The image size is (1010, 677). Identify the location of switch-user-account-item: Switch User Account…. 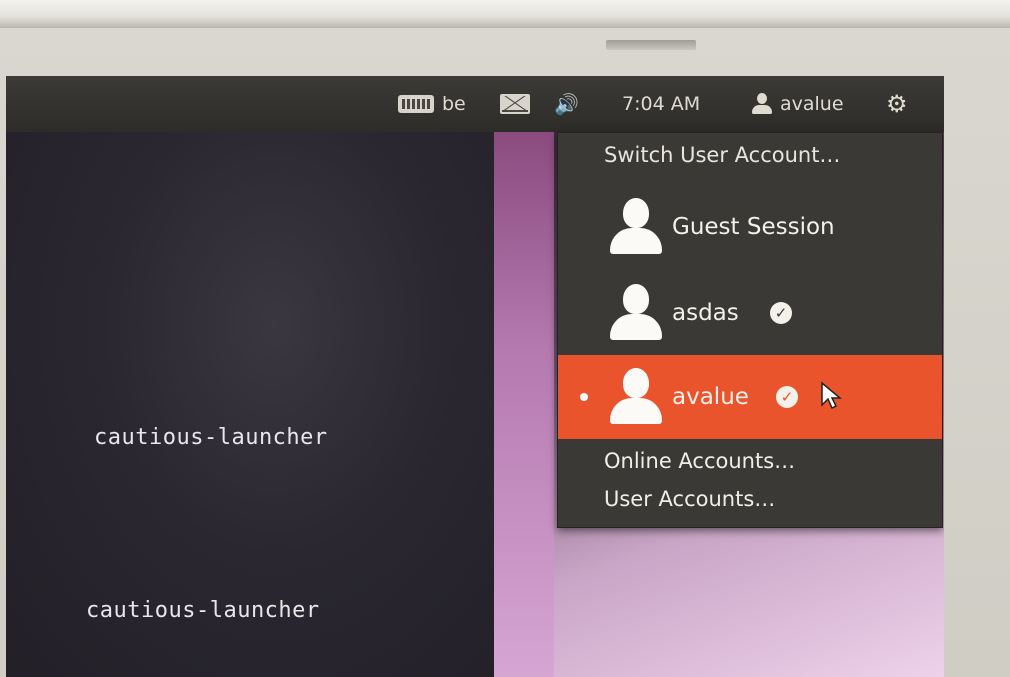
(722, 155).